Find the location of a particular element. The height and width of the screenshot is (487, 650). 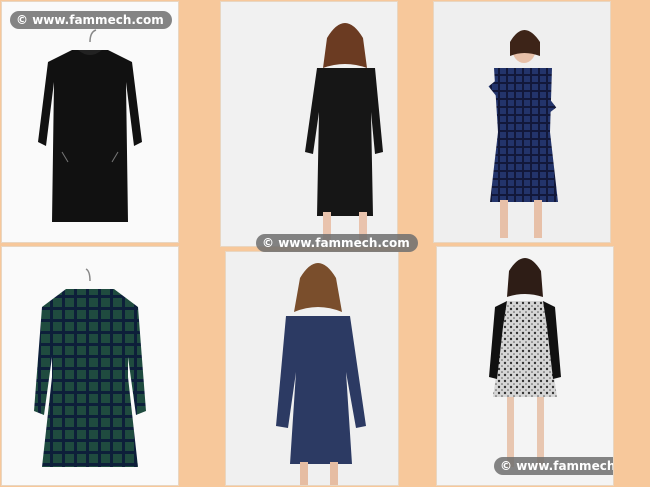

product-tile-navy-check-dress is located at coordinates (522, 122).